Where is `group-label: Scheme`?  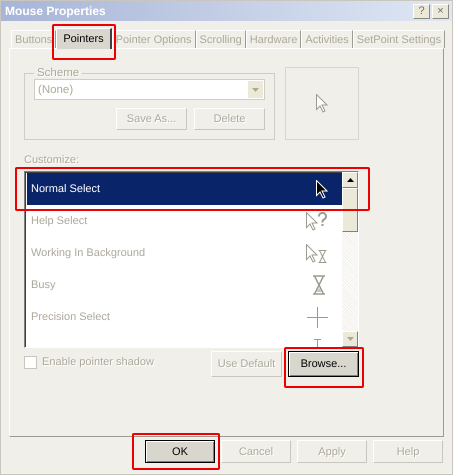
group-label: Scheme is located at coordinates (58, 73).